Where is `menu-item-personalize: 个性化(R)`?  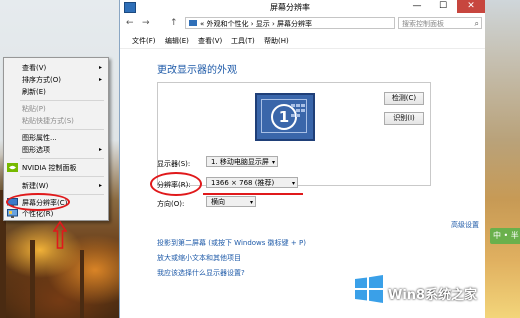
menu-item-personalize: 个性化(R) is located at coordinates (56, 214).